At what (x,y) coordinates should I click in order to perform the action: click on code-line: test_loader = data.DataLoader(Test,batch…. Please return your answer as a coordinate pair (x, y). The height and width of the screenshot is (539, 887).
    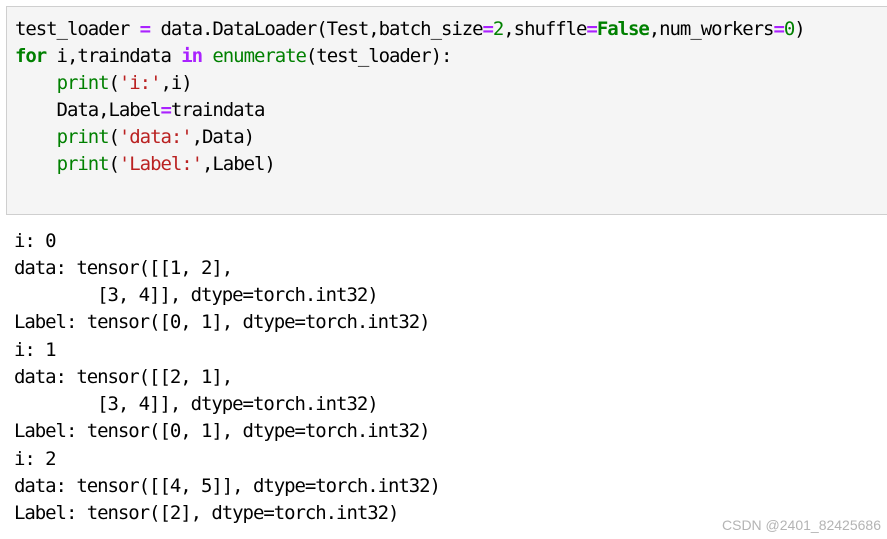
    Looking at the image, I should click on (410, 29).